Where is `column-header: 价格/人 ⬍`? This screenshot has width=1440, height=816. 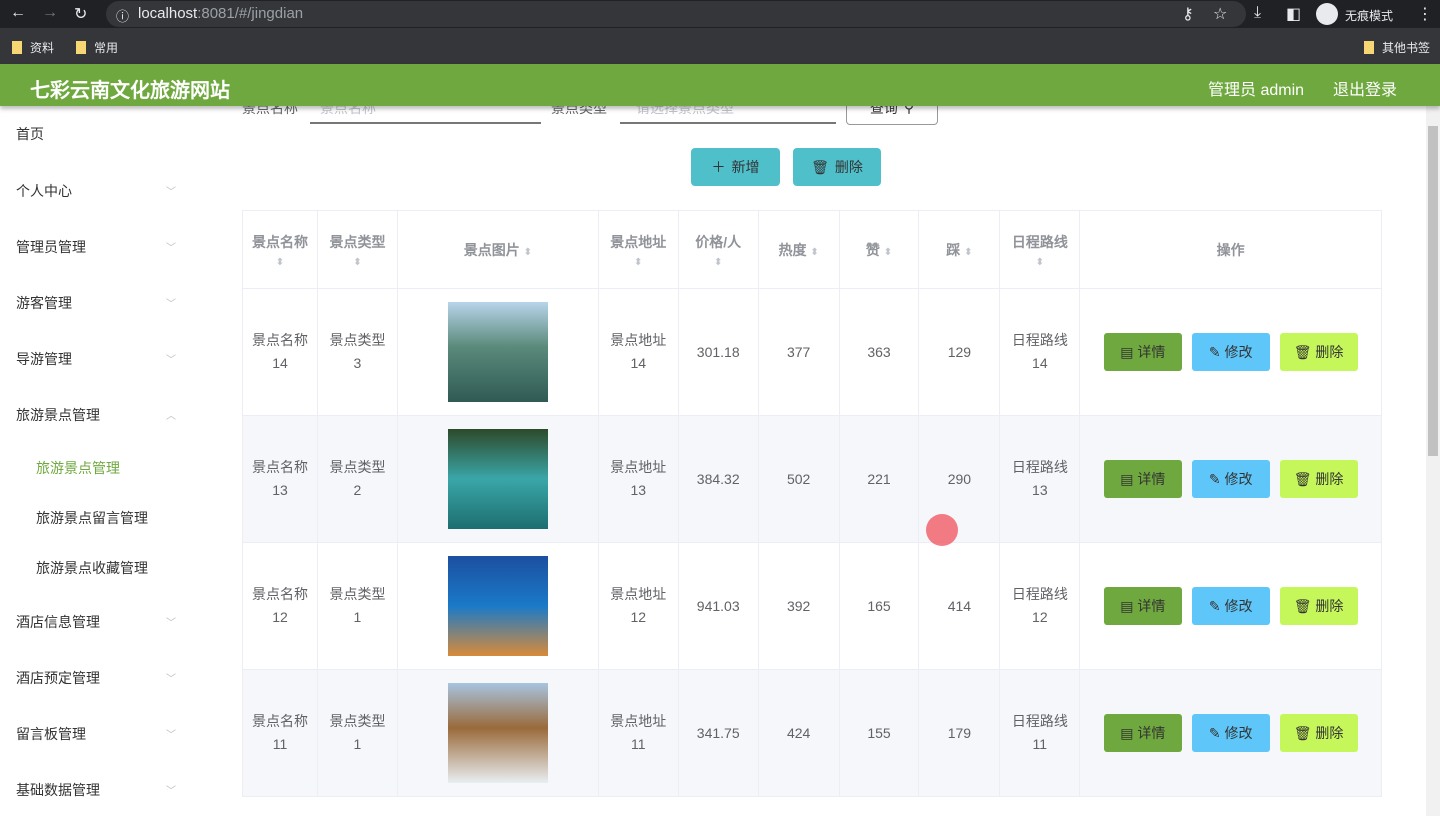
column-header: 价格/人 ⬍ is located at coordinates (718, 249).